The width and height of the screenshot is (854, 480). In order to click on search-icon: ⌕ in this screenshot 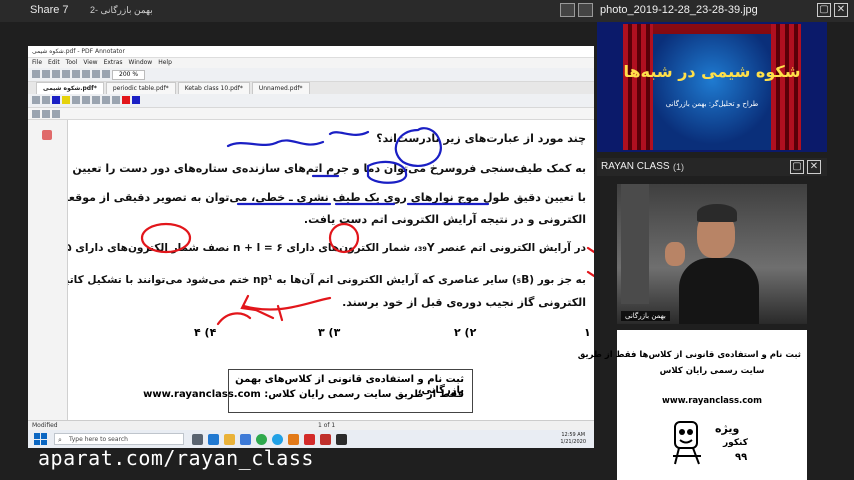, I will do `click(60, 440)`.